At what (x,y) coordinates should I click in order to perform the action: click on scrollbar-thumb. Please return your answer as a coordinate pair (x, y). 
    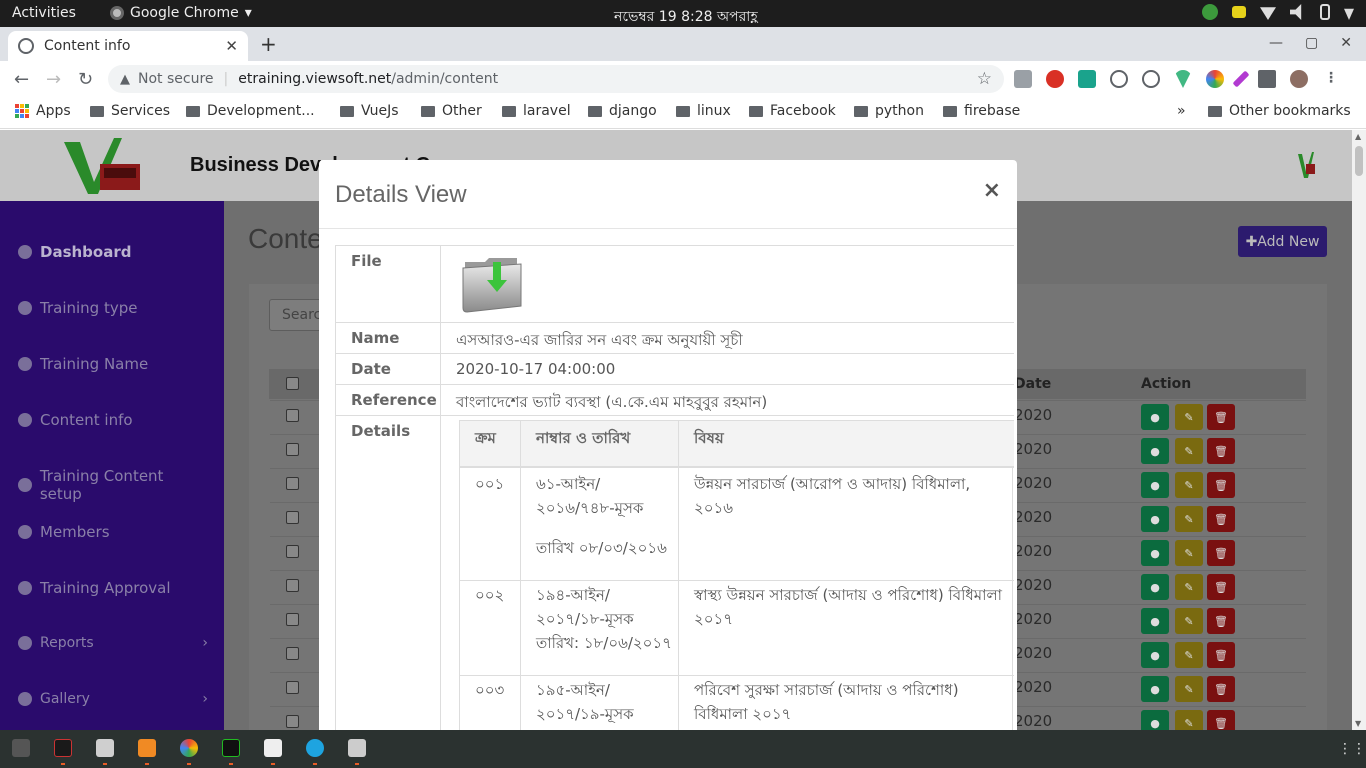
    Looking at the image, I should click on (1359, 161).